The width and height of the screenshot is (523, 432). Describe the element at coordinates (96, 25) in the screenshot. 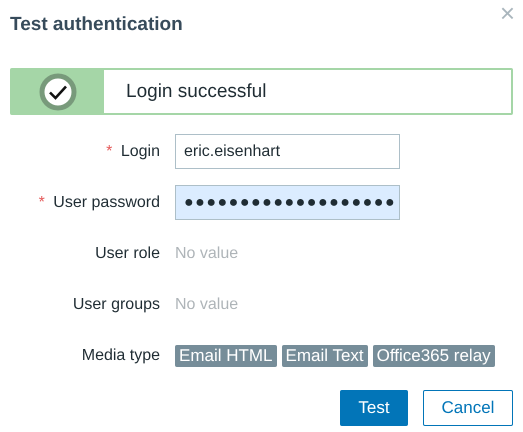

I see `dialog-title: Test authentication` at that location.